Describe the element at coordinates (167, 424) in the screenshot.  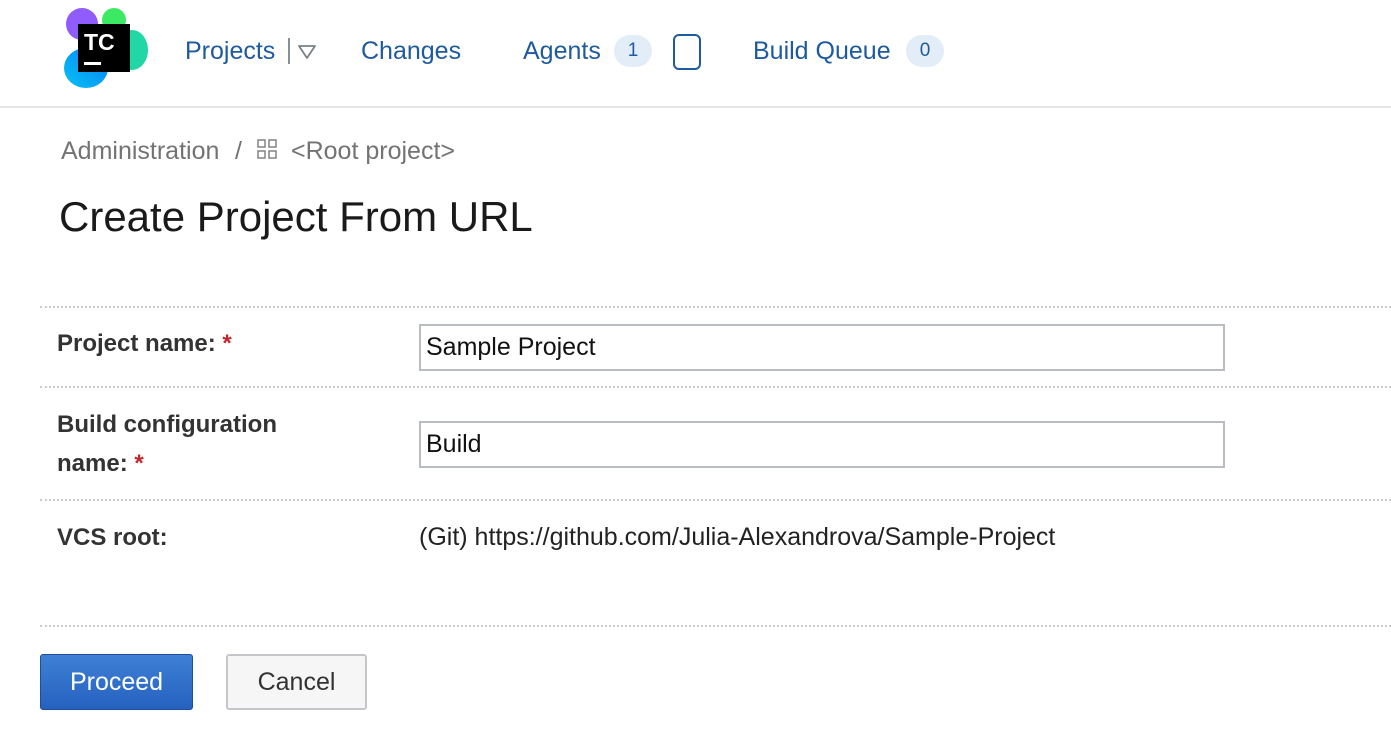
I see `build-config-name-label-line1: Build configuration` at that location.